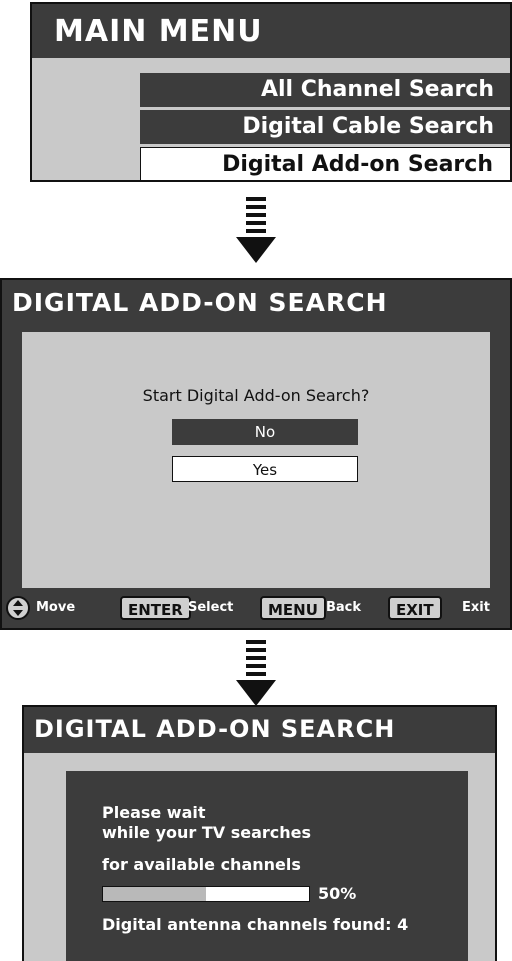  I want to click on wait-line-2: while your TV searches, so click(207, 832).